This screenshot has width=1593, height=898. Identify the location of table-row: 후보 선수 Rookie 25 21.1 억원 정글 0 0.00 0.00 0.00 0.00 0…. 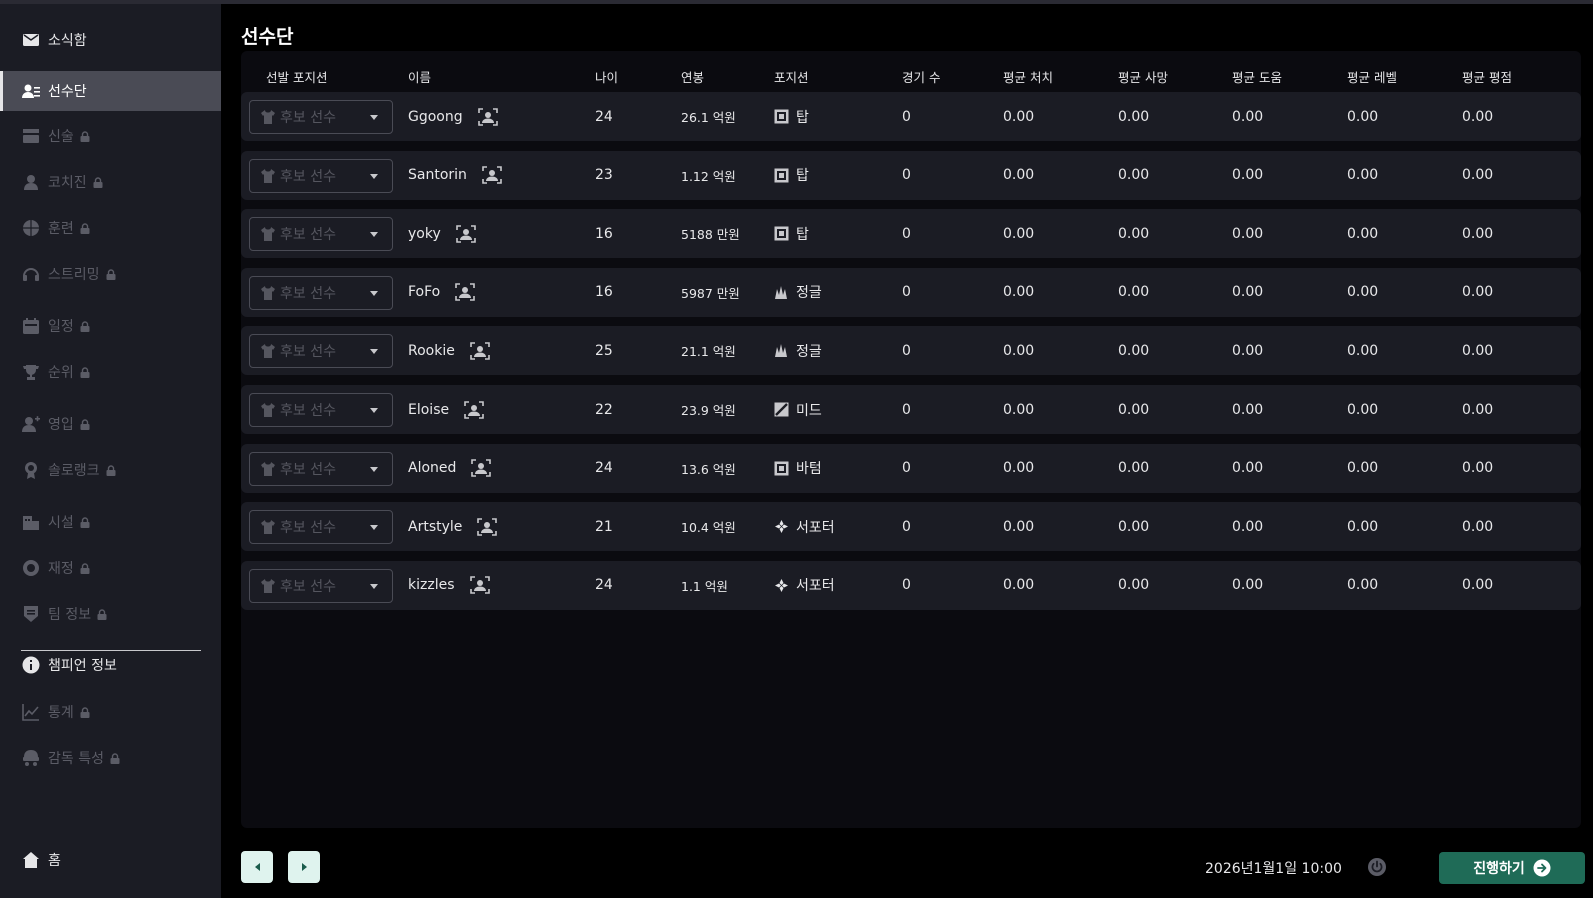
(911, 351).